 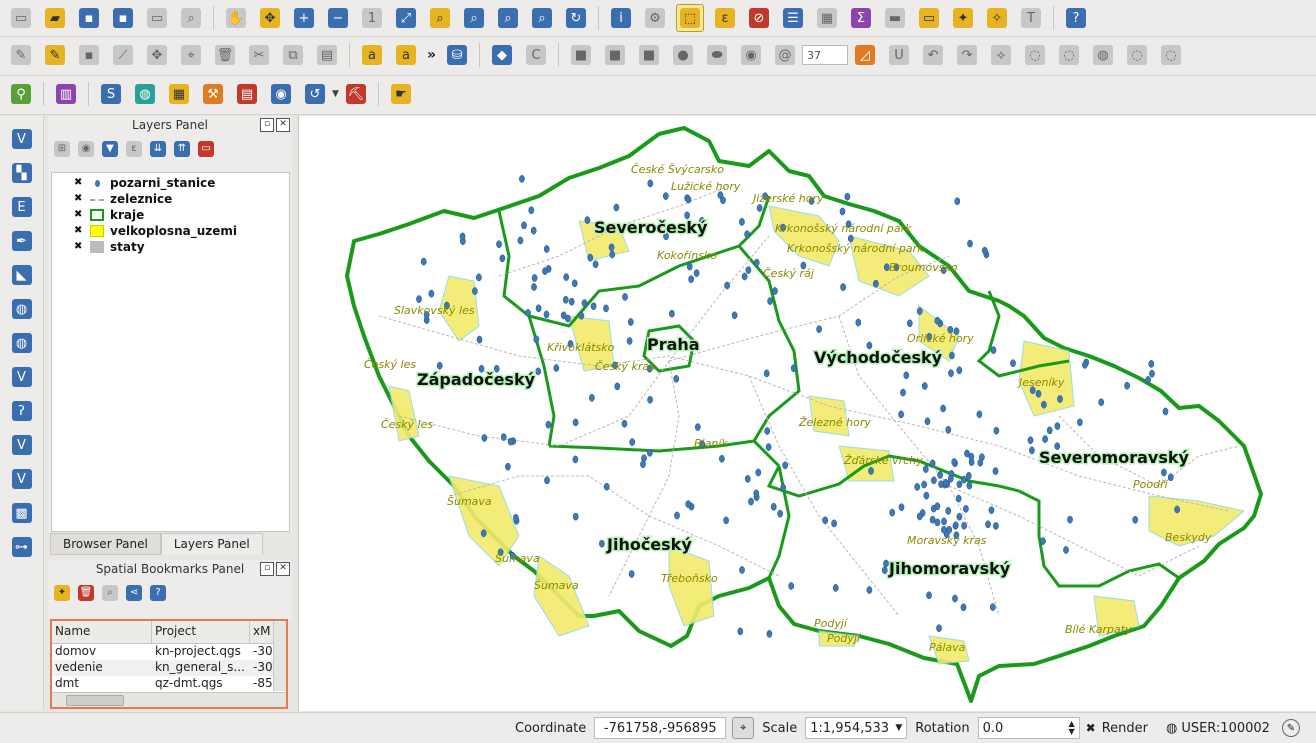 I want to click on delete-selected-button: 🗑, so click(x=225, y=55).